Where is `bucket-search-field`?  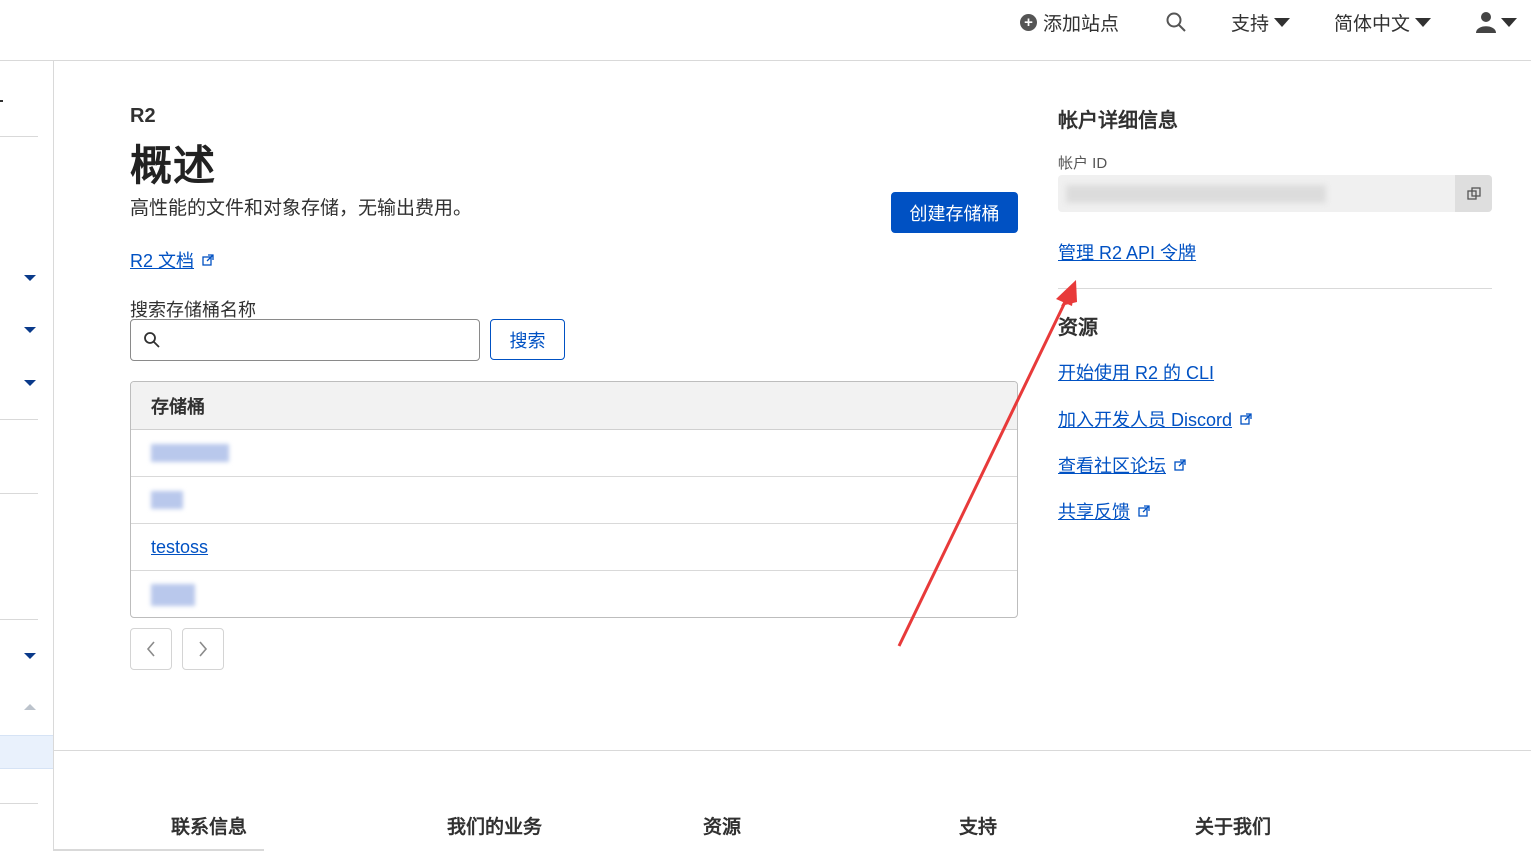
bucket-search-field is located at coordinates (305, 340).